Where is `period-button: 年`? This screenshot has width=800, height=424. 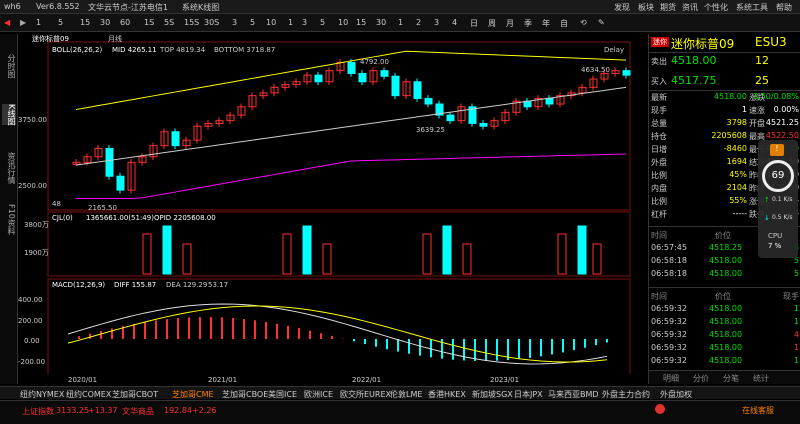
period-button: 年 is located at coordinates (546, 23).